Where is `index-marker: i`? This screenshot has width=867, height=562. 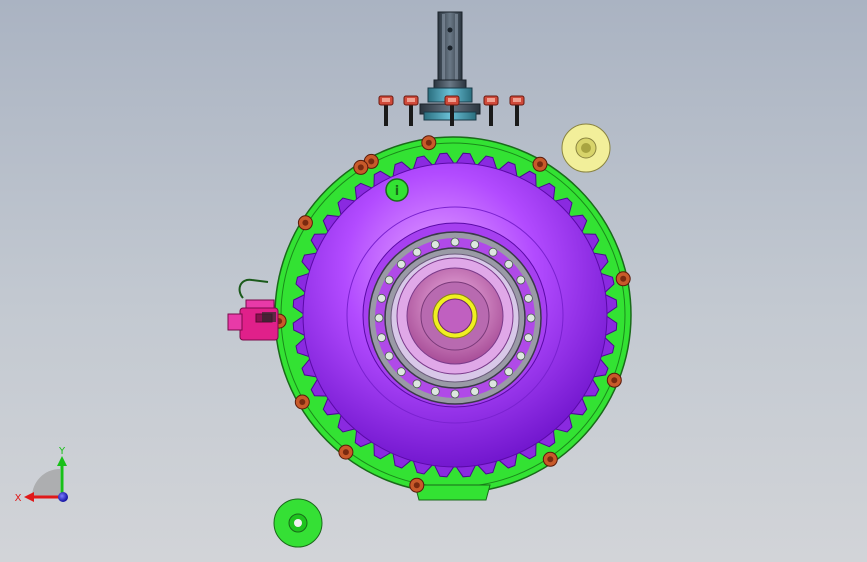 index-marker: i is located at coordinates (397, 190).